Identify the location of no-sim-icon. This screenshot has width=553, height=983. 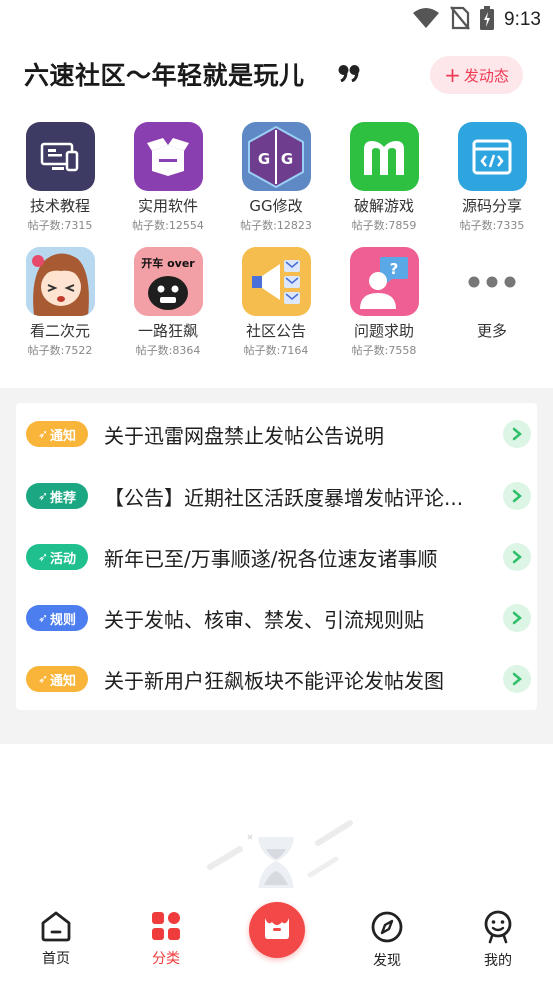
(460, 20).